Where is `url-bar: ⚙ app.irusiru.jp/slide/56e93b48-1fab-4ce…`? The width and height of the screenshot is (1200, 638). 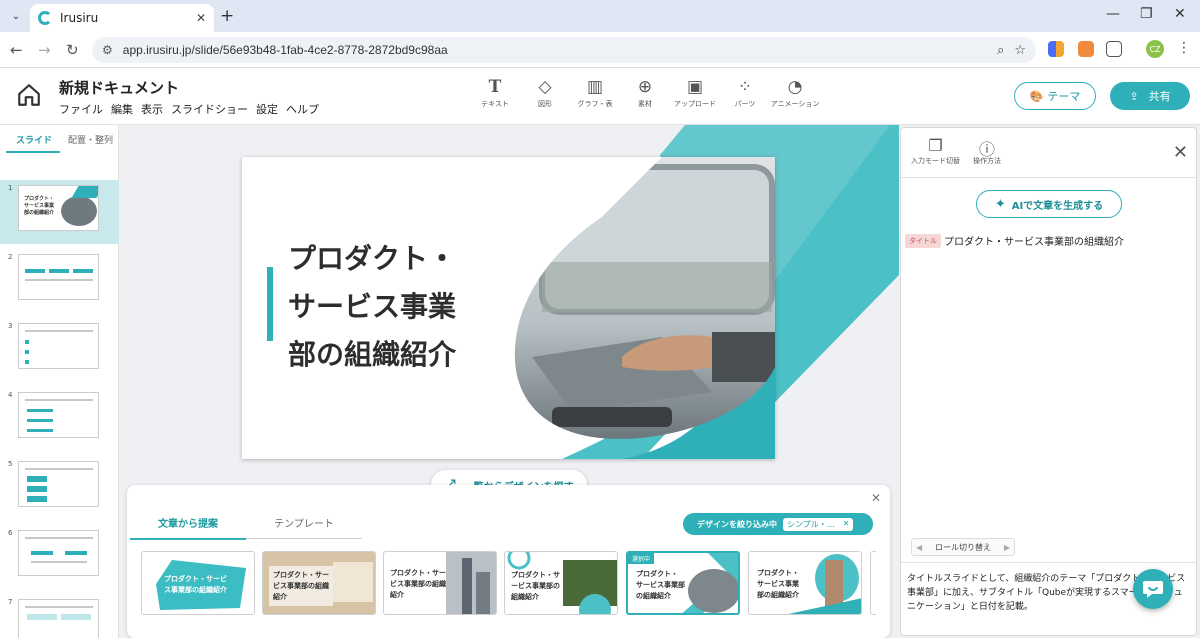
url-bar: ⚙ app.irusiru.jp/slide/56e93b48-1fab-4ce… is located at coordinates (564, 50).